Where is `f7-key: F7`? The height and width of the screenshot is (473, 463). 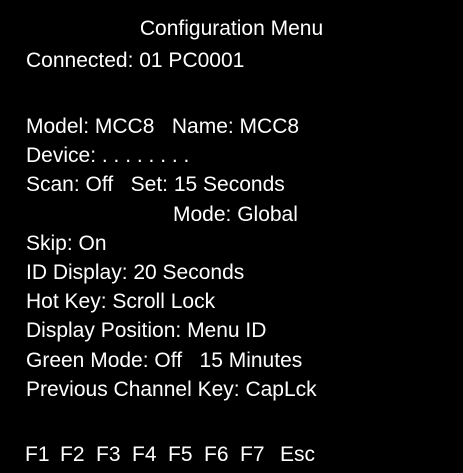
f7-key: F7 is located at coordinates (260, 454).